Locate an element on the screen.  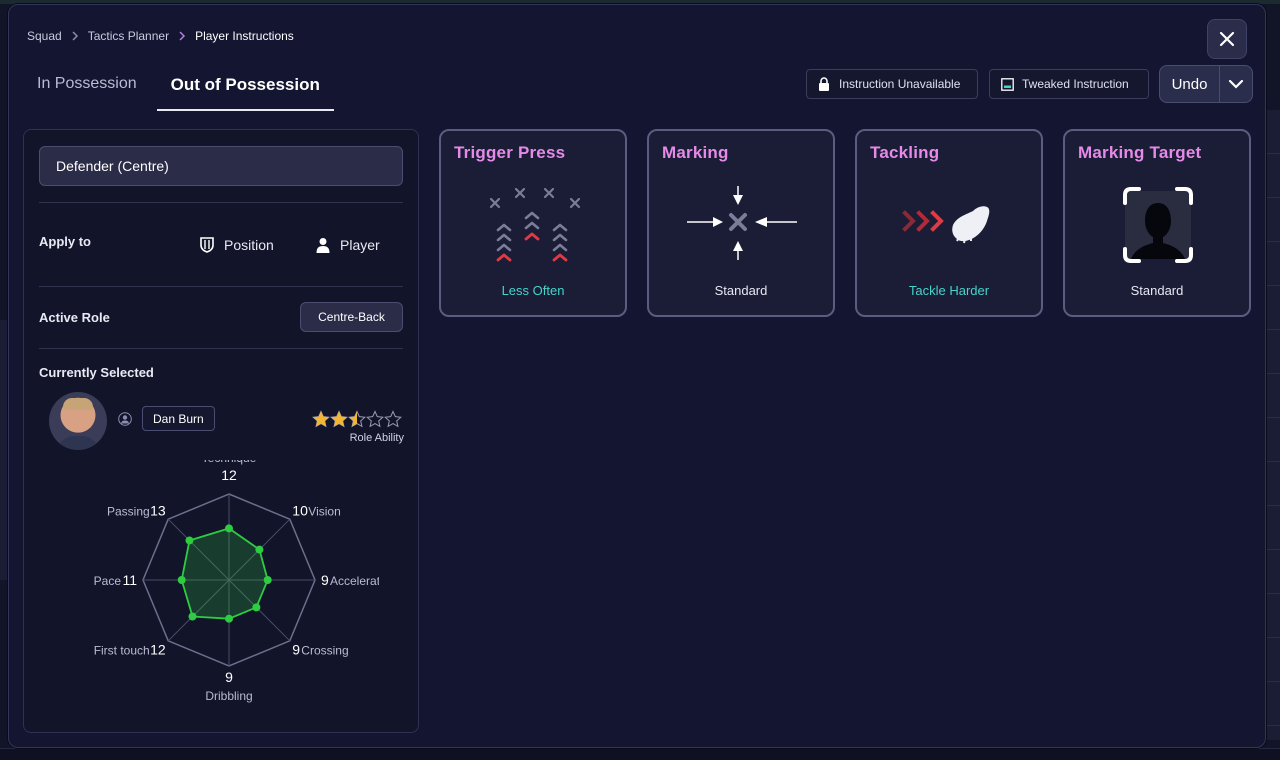
shield-icon is located at coordinates (207, 245).